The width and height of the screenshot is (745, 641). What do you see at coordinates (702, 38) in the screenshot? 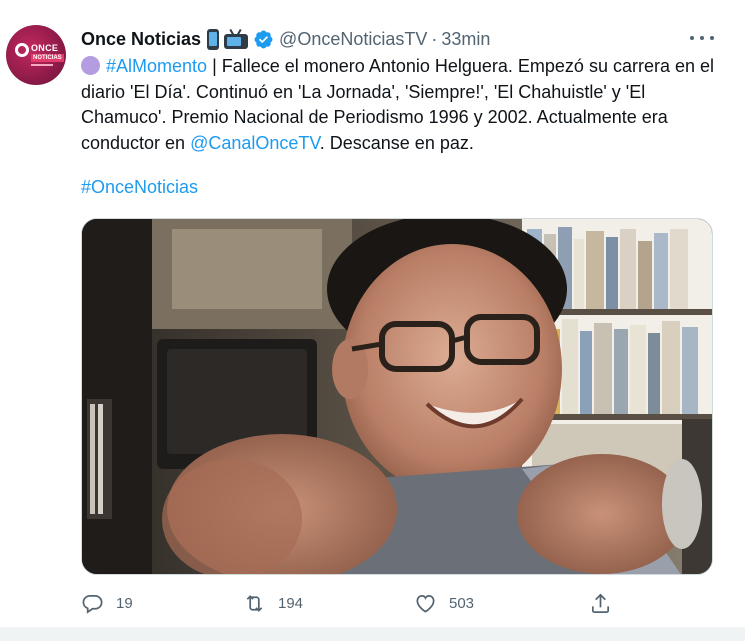
I see `more-options-icon` at bounding box center [702, 38].